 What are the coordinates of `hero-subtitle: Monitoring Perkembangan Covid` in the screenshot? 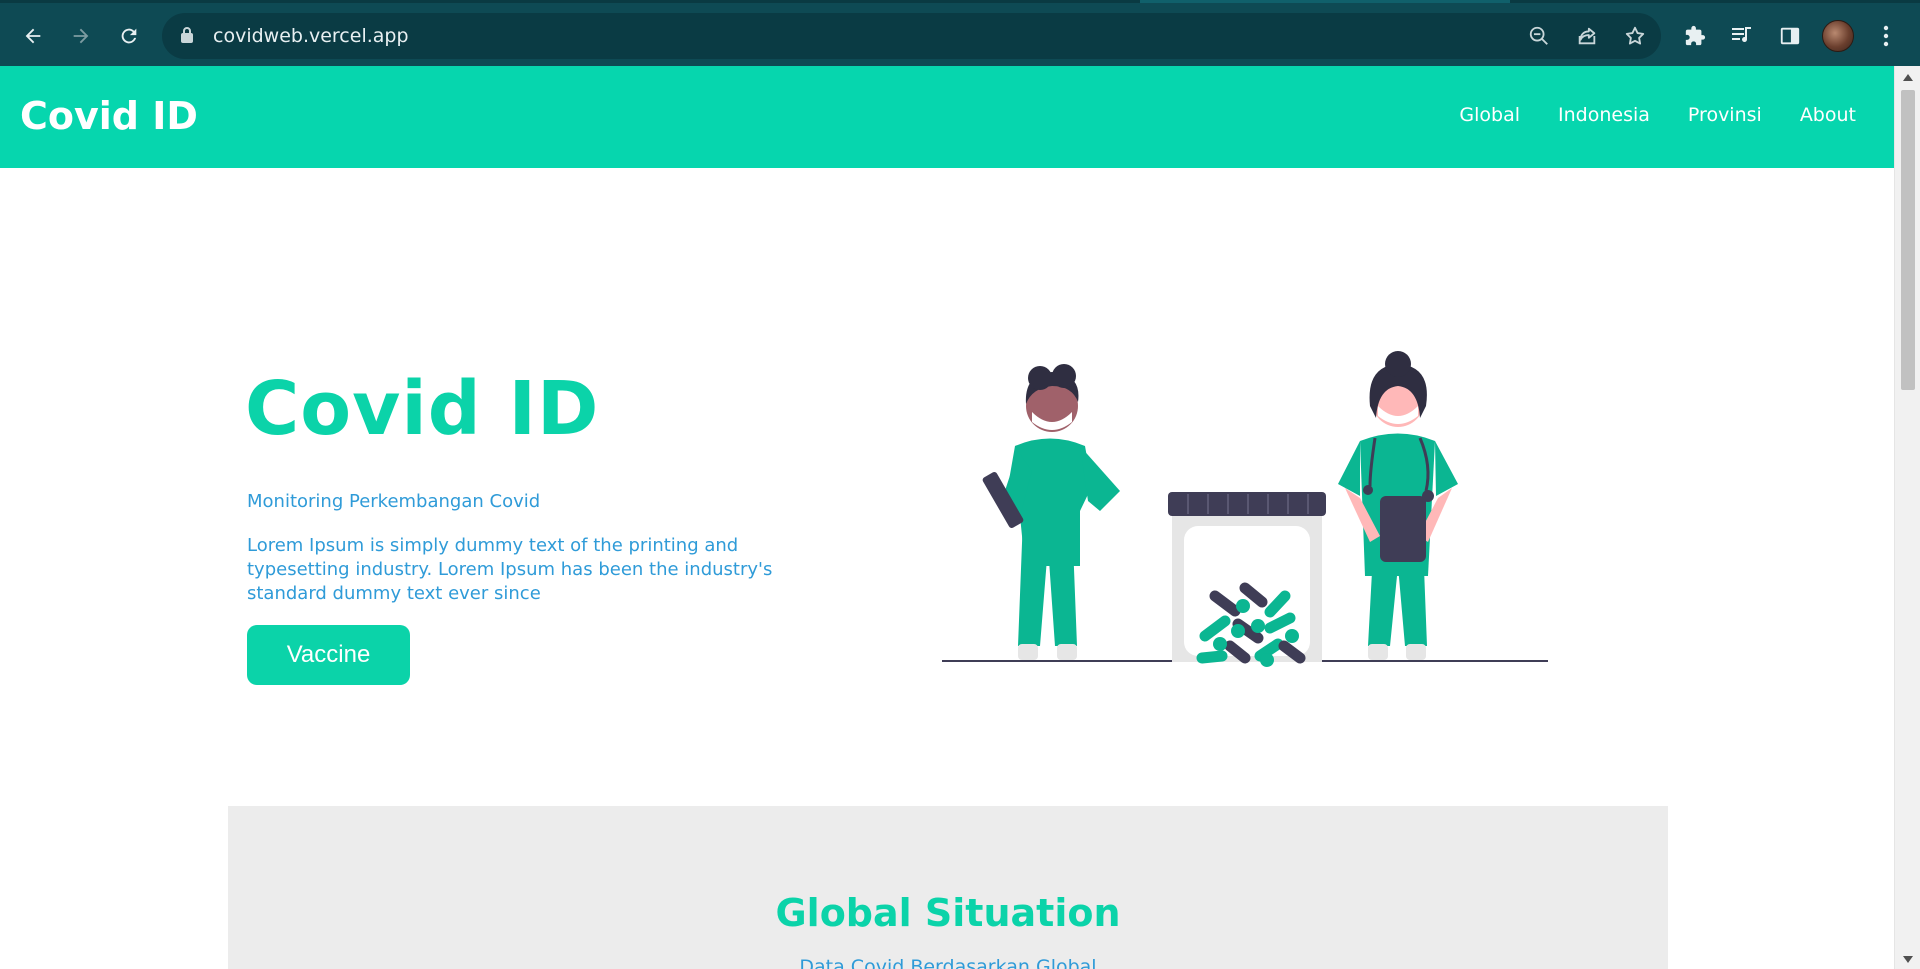 It's located at (394, 501).